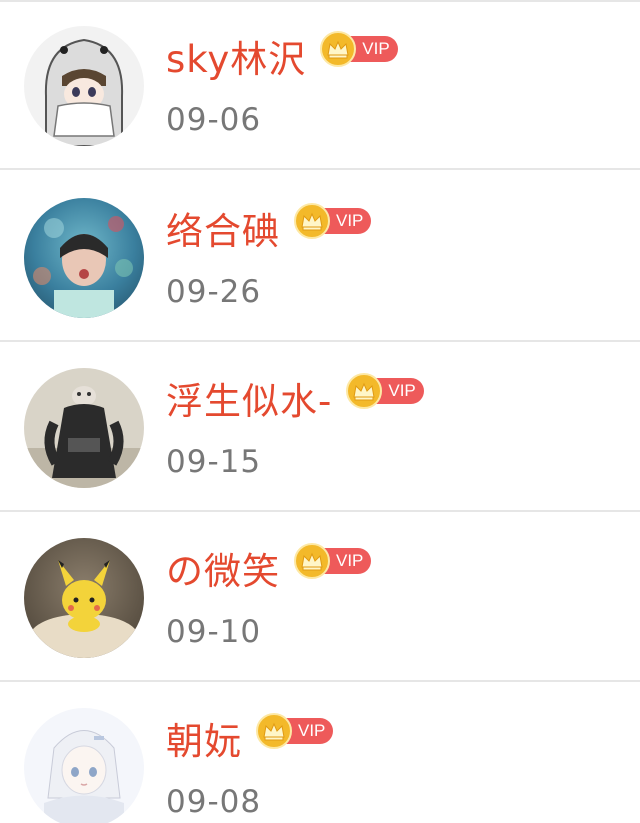 This screenshot has height=823, width=640. What do you see at coordinates (214, 632) in the screenshot?
I see `date-text: 09-10` at bounding box center [214, 632].